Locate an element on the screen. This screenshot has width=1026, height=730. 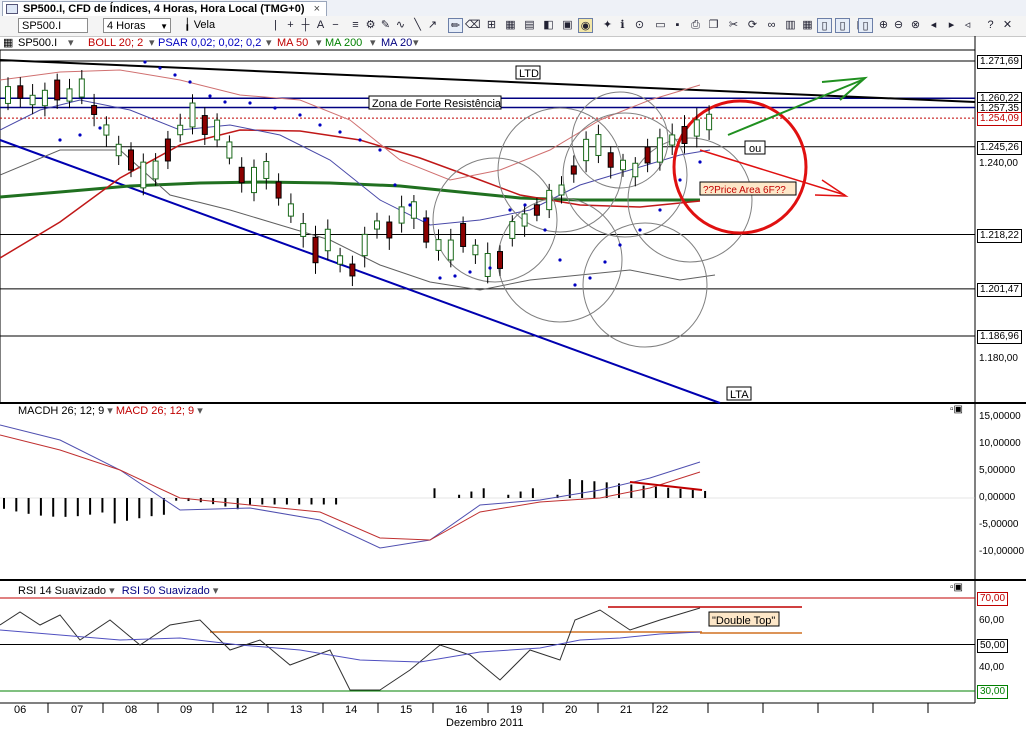
macd-tick-label: 5,00000 is located at coordinates (997, 470).